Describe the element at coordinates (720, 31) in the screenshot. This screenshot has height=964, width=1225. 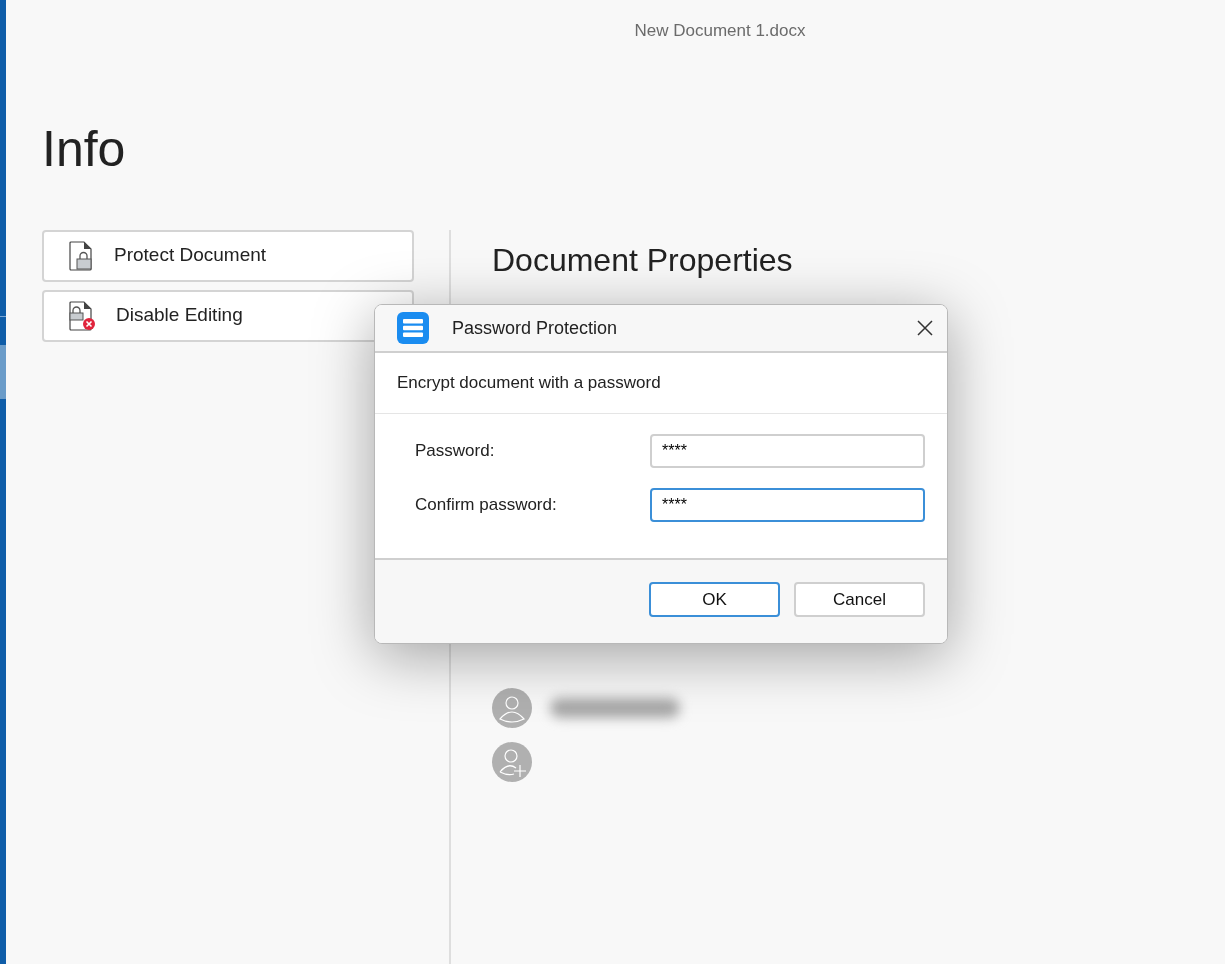
I see `window-title: New Document 1.docx` at that location.